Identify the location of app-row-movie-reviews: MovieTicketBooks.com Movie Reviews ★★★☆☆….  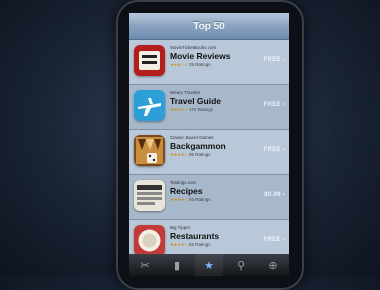
(209, 62).